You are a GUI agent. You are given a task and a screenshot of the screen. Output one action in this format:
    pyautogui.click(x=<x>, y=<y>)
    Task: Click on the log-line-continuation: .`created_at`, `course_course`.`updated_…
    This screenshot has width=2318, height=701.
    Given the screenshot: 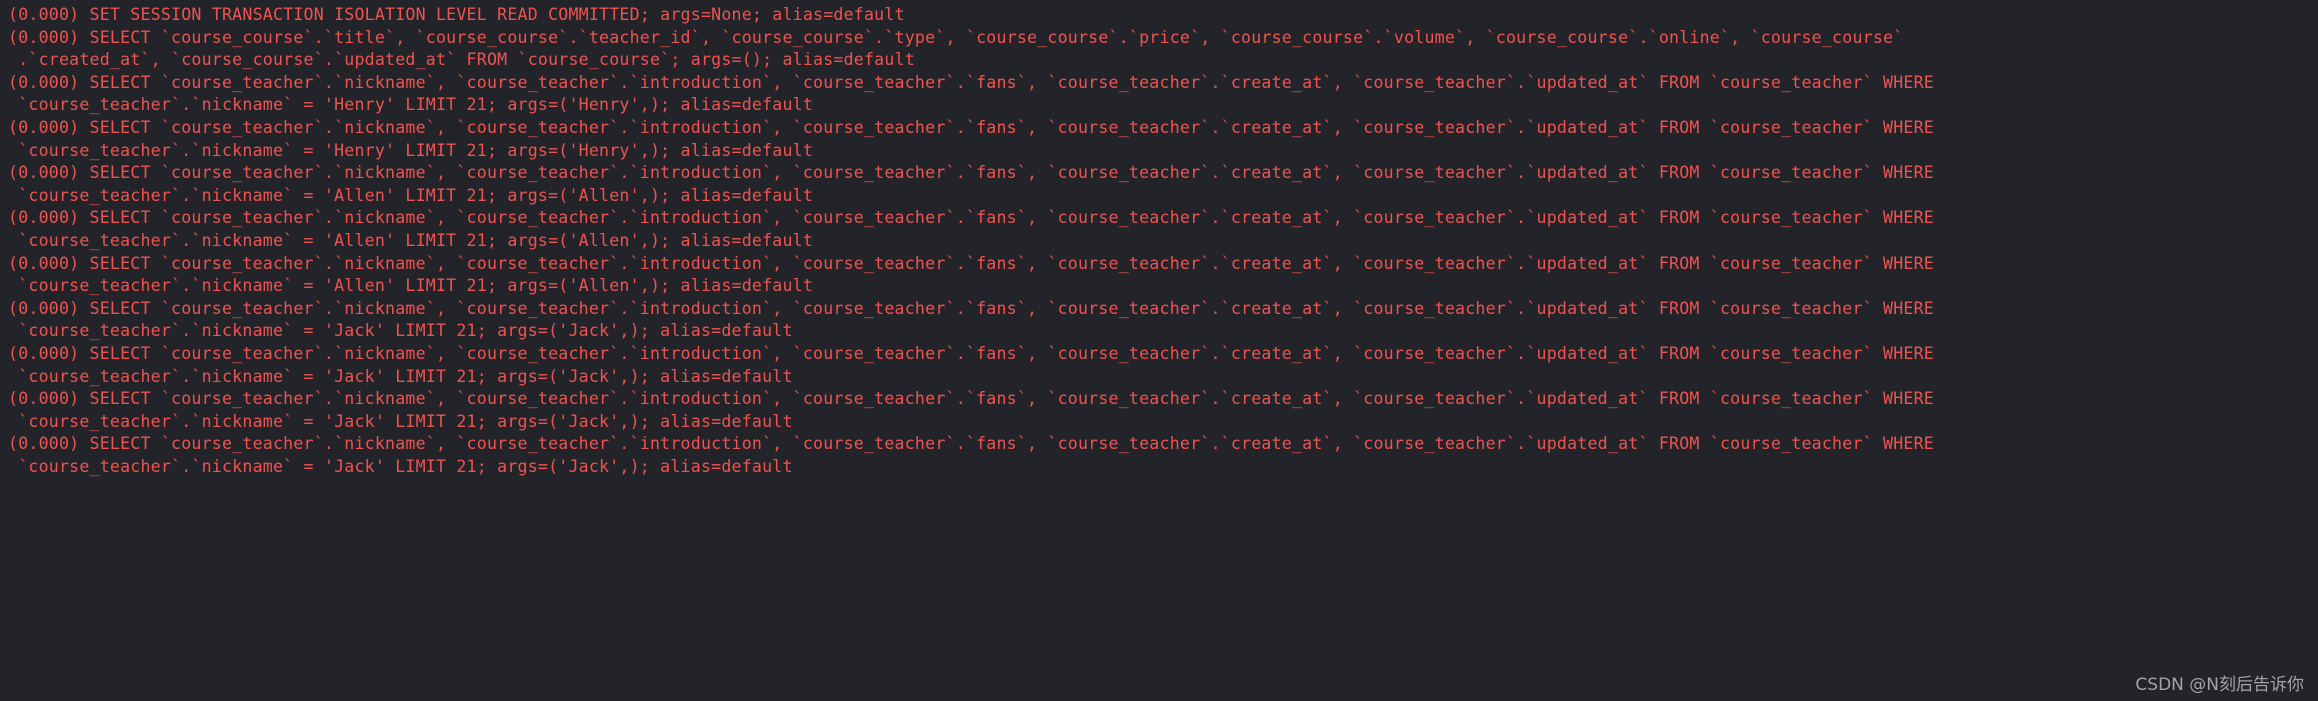 What is the action you would take?
    pyautogui.click(x=461, y=60)
    